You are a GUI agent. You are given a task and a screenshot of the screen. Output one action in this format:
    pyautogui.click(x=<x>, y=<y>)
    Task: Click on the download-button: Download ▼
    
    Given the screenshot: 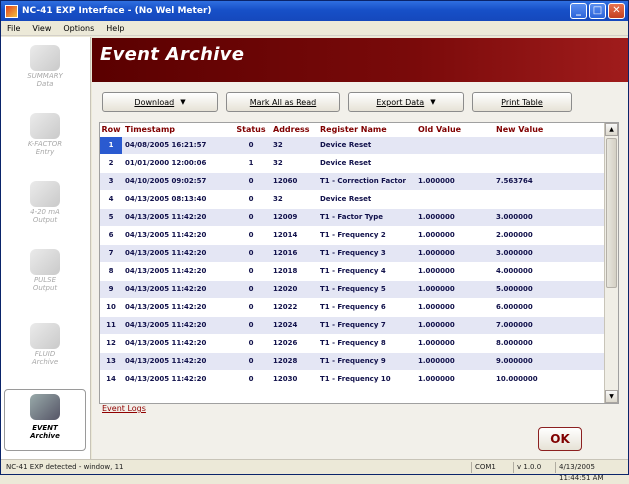 What is the action you would take?
    pyautogui.click(x=160, y=102)
    